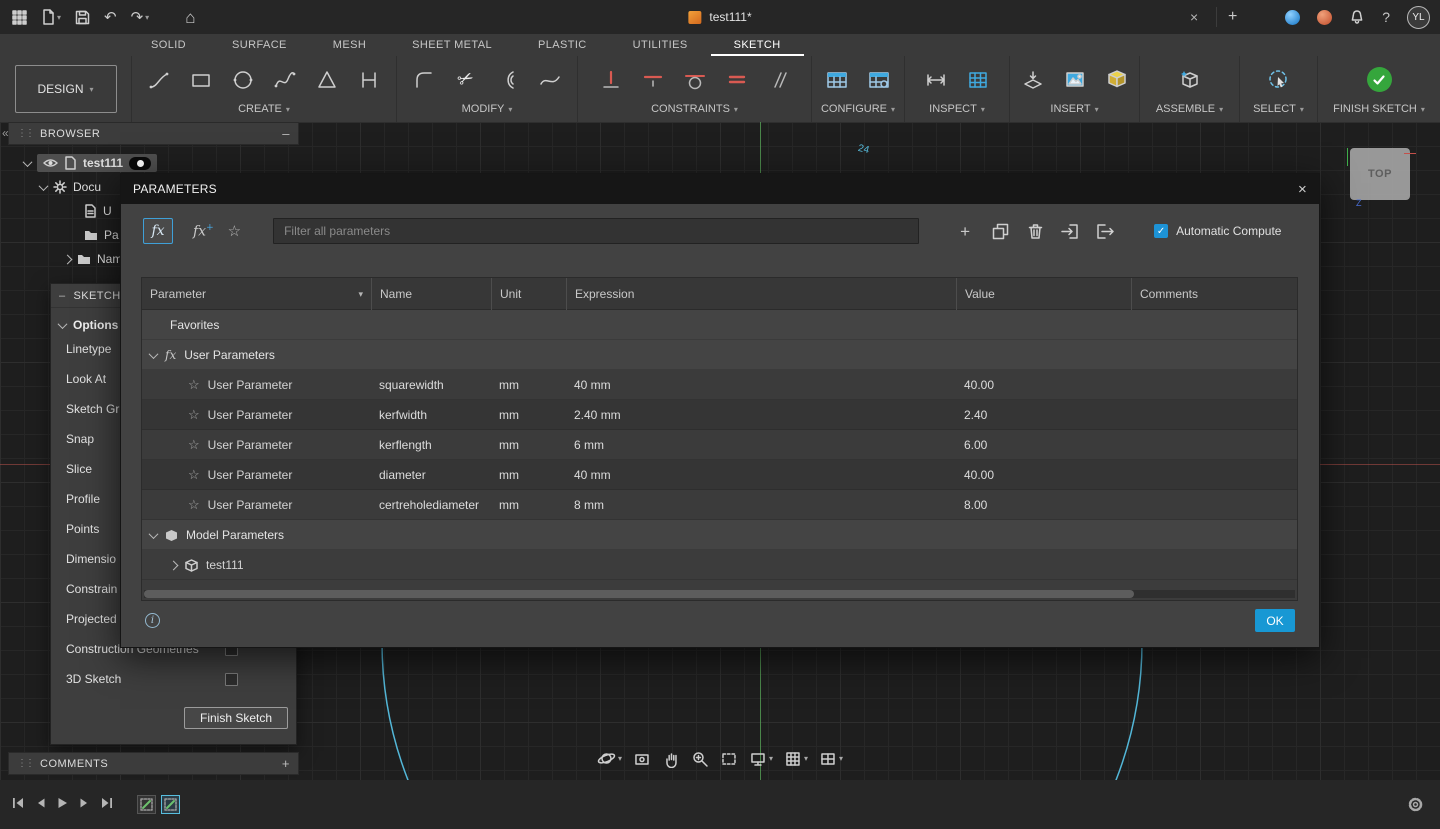  What do you see at coordinates (720, 189) in the screenshot?
I see `dialog-titlebar: PARAMETERS ×` at bounding box center [720, 189].